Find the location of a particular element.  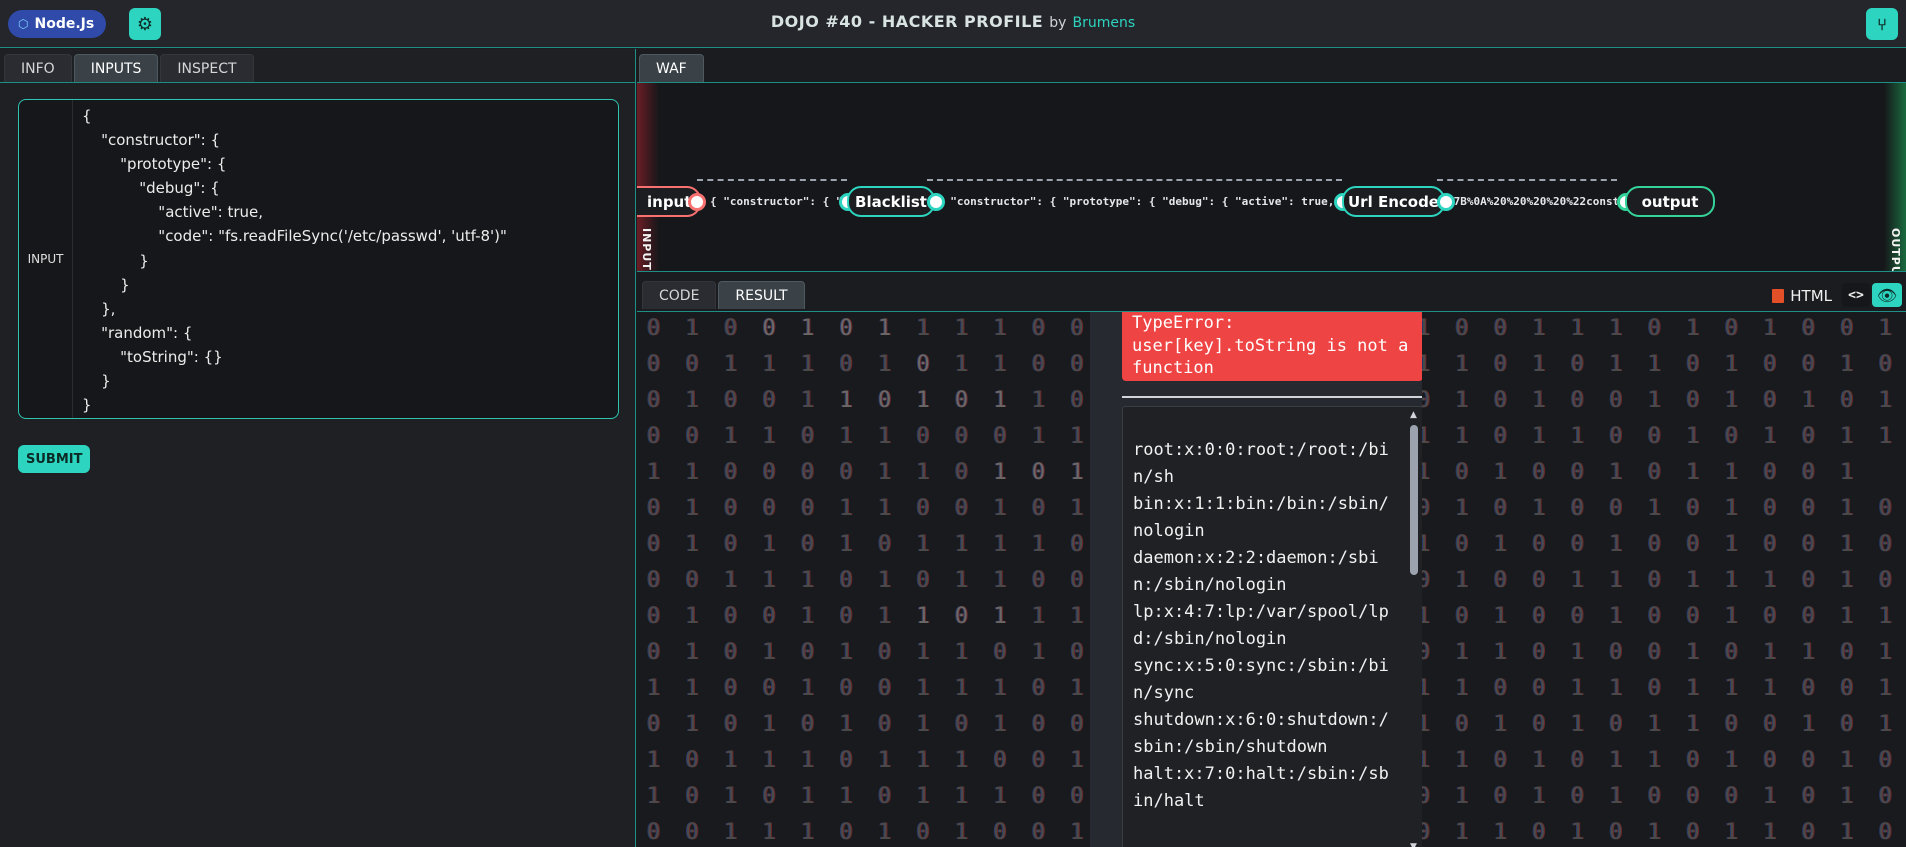

result-tabs: CODE RESULT is located at coordinates (723, 295).